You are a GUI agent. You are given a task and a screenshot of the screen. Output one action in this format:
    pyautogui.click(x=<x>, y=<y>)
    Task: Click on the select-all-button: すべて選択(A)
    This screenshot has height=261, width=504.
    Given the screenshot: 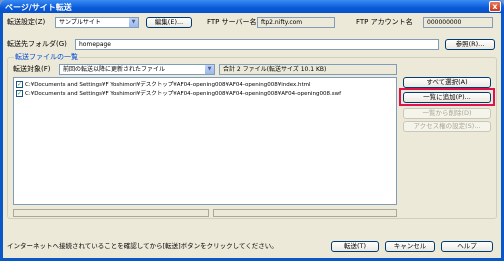 What is the action you would take?
    pyautogui.click(x=447, y=82)
    